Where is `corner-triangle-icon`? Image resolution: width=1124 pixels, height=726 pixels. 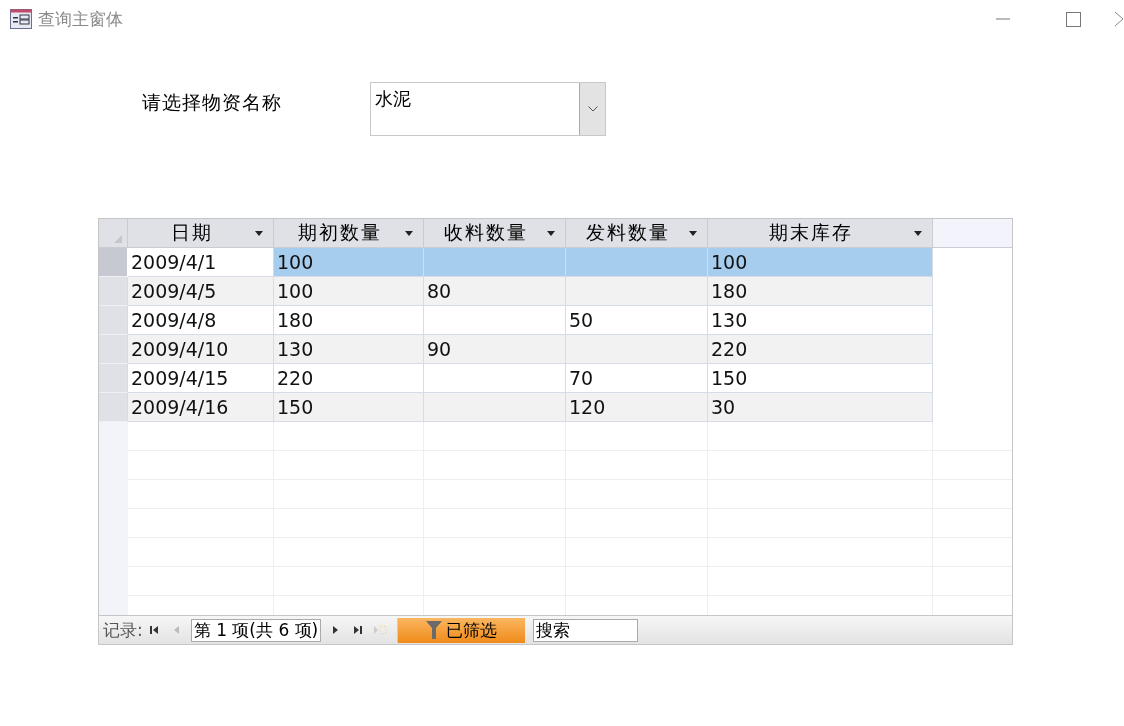
corner-triangle-icon is located at coordinates (118, 239).